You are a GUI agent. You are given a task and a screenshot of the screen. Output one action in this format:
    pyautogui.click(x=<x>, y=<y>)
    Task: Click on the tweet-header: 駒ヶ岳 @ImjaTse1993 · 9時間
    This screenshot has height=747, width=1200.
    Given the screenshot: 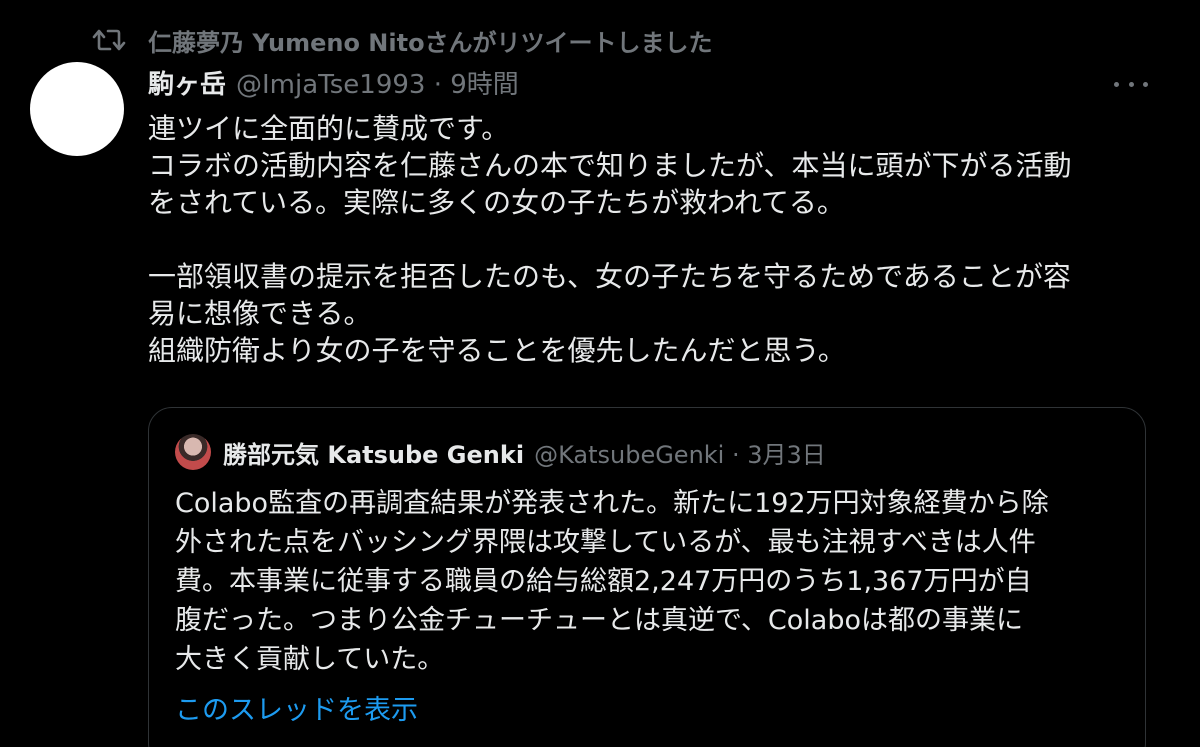 What is the action you would take?
    pyautogui.click(x=333, y=82)
    